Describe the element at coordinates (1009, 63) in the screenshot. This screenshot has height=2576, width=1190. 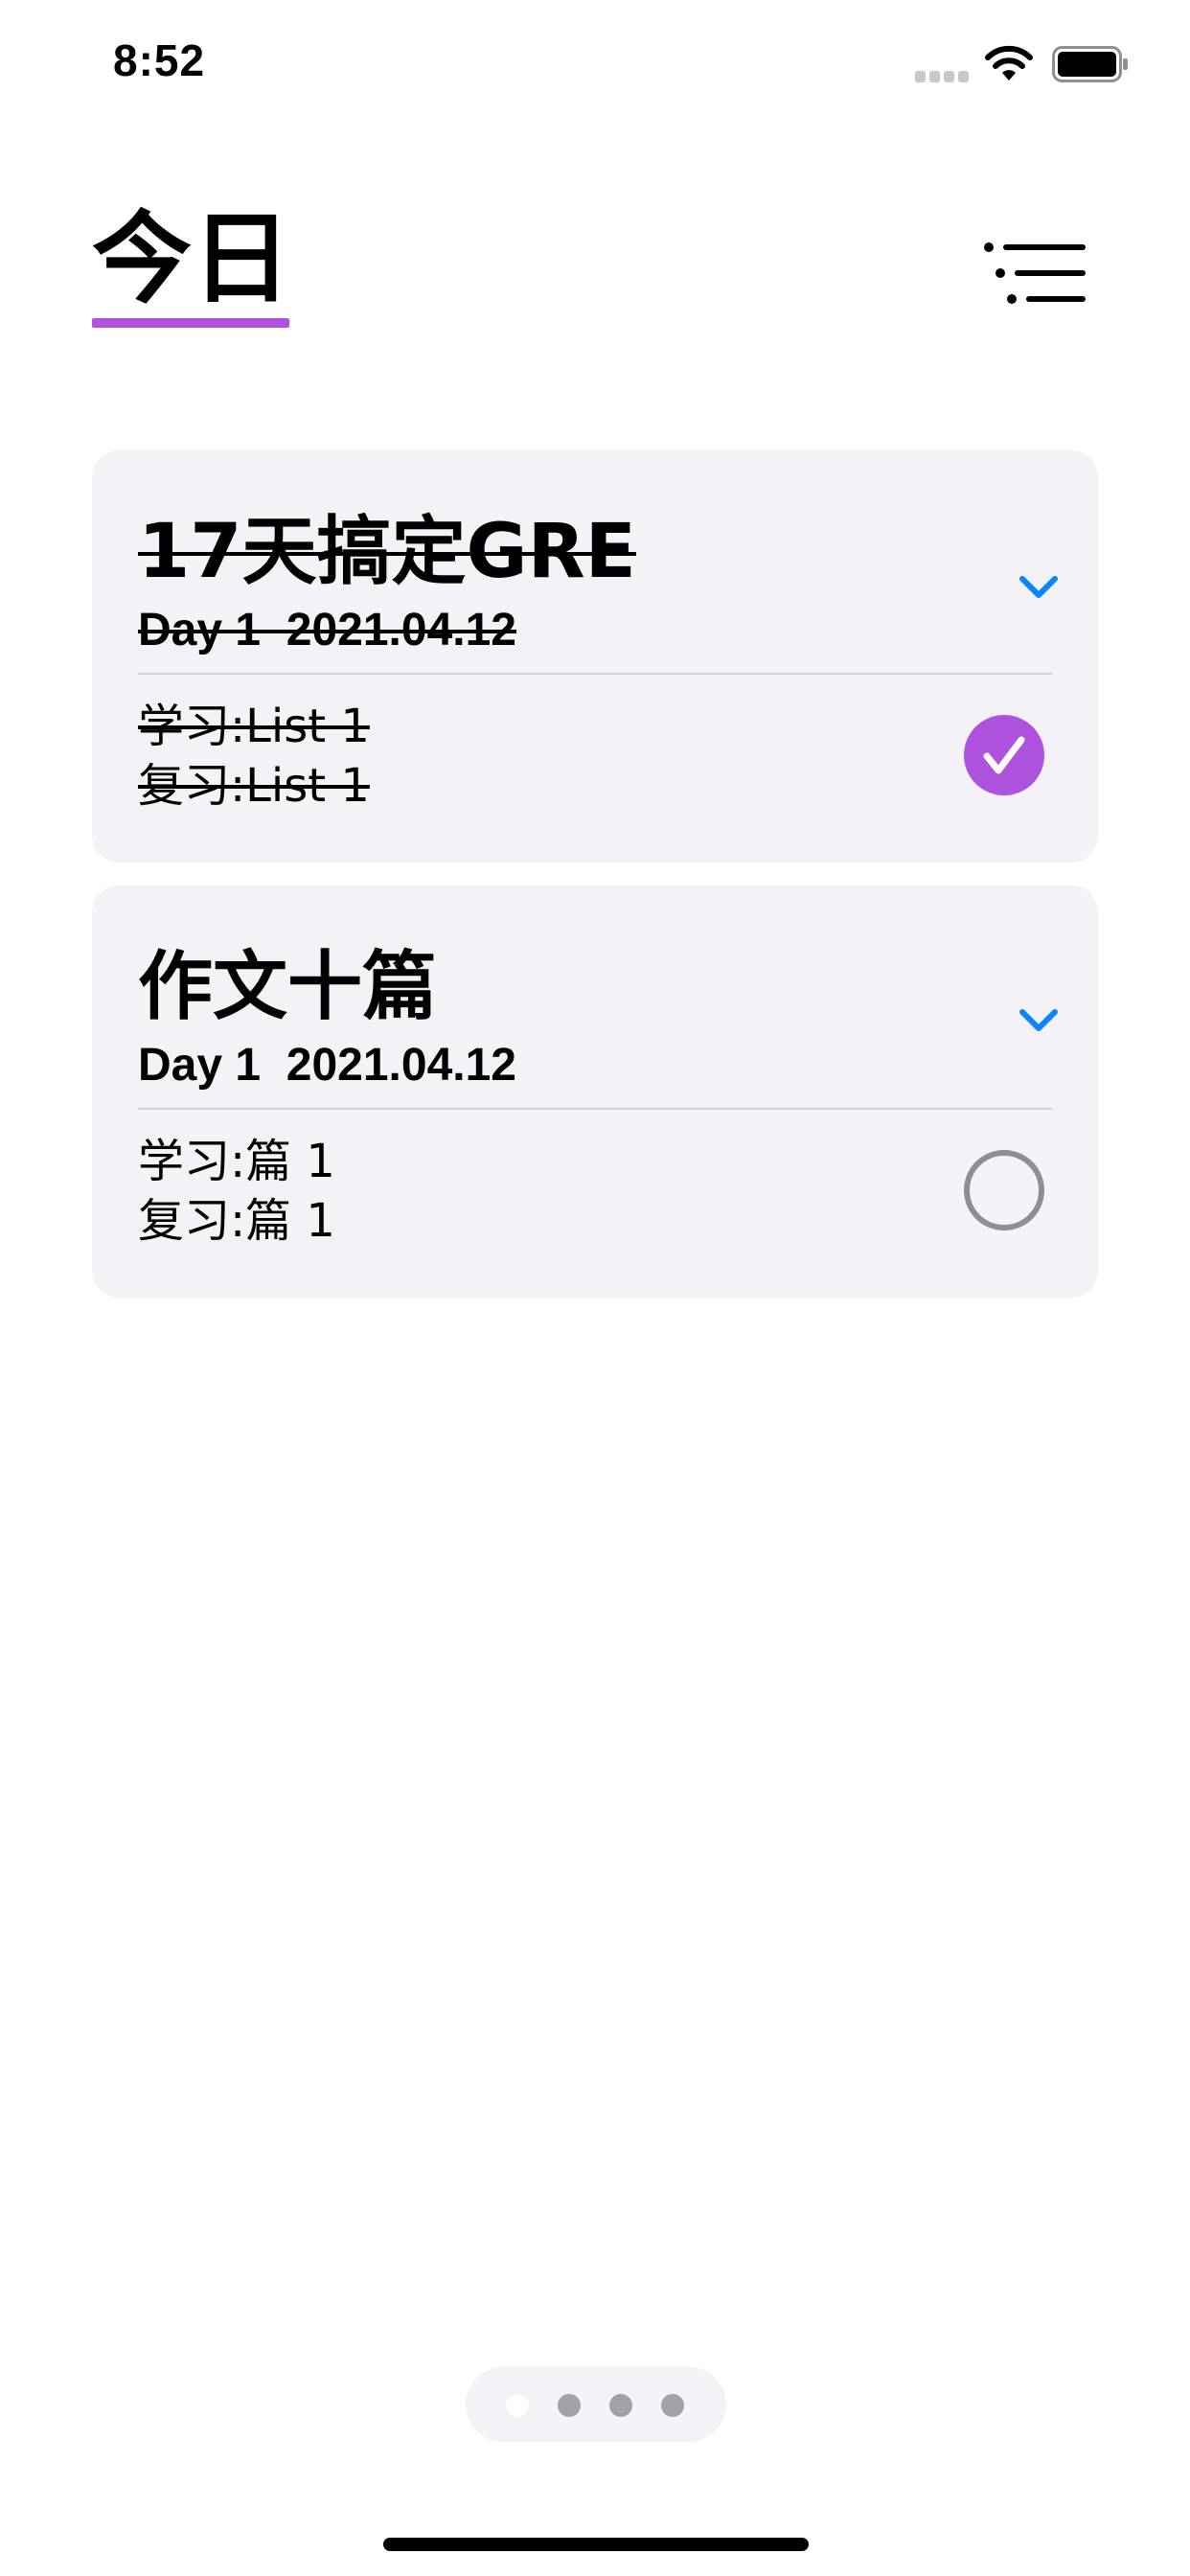
I see `wifi-icon` at that location.